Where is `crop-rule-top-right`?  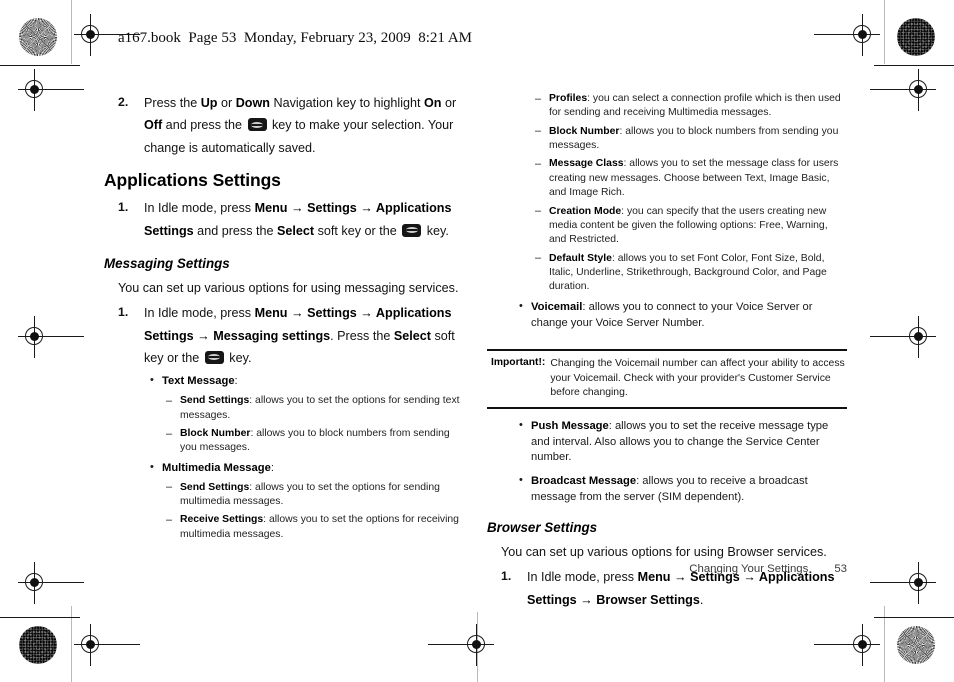
crop-rule-top-right is located at coordinates (914, 65).